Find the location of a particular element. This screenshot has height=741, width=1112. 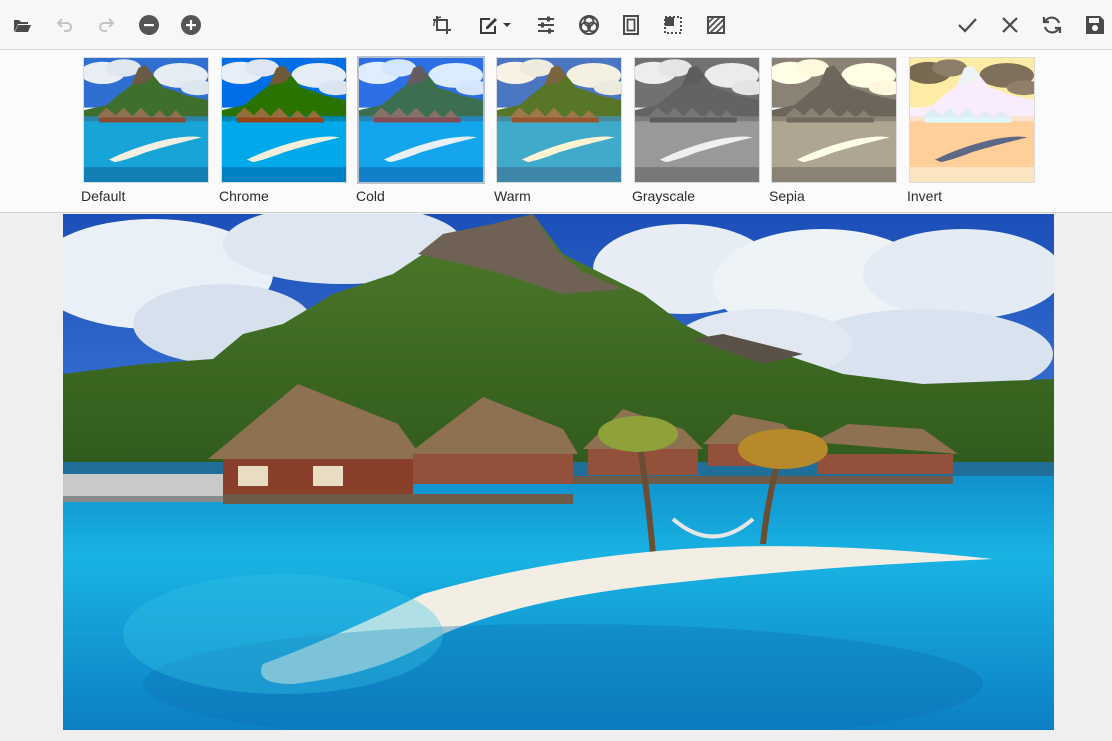

save-icon is located at coordinates (1095, 25).